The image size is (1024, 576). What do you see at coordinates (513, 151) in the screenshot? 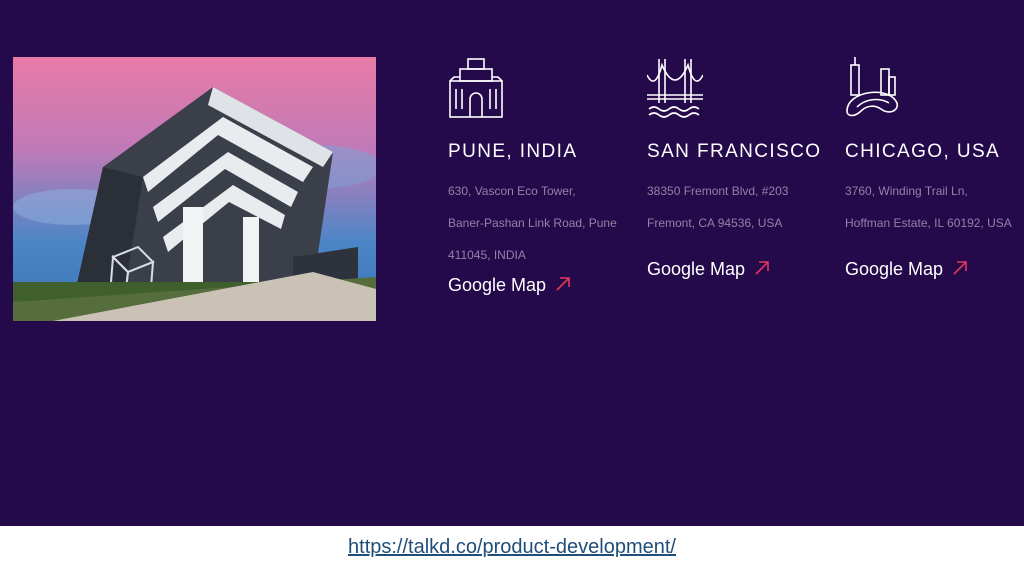
I see `office-city: PUNE, INDIA` at bounding box center [513, 151].